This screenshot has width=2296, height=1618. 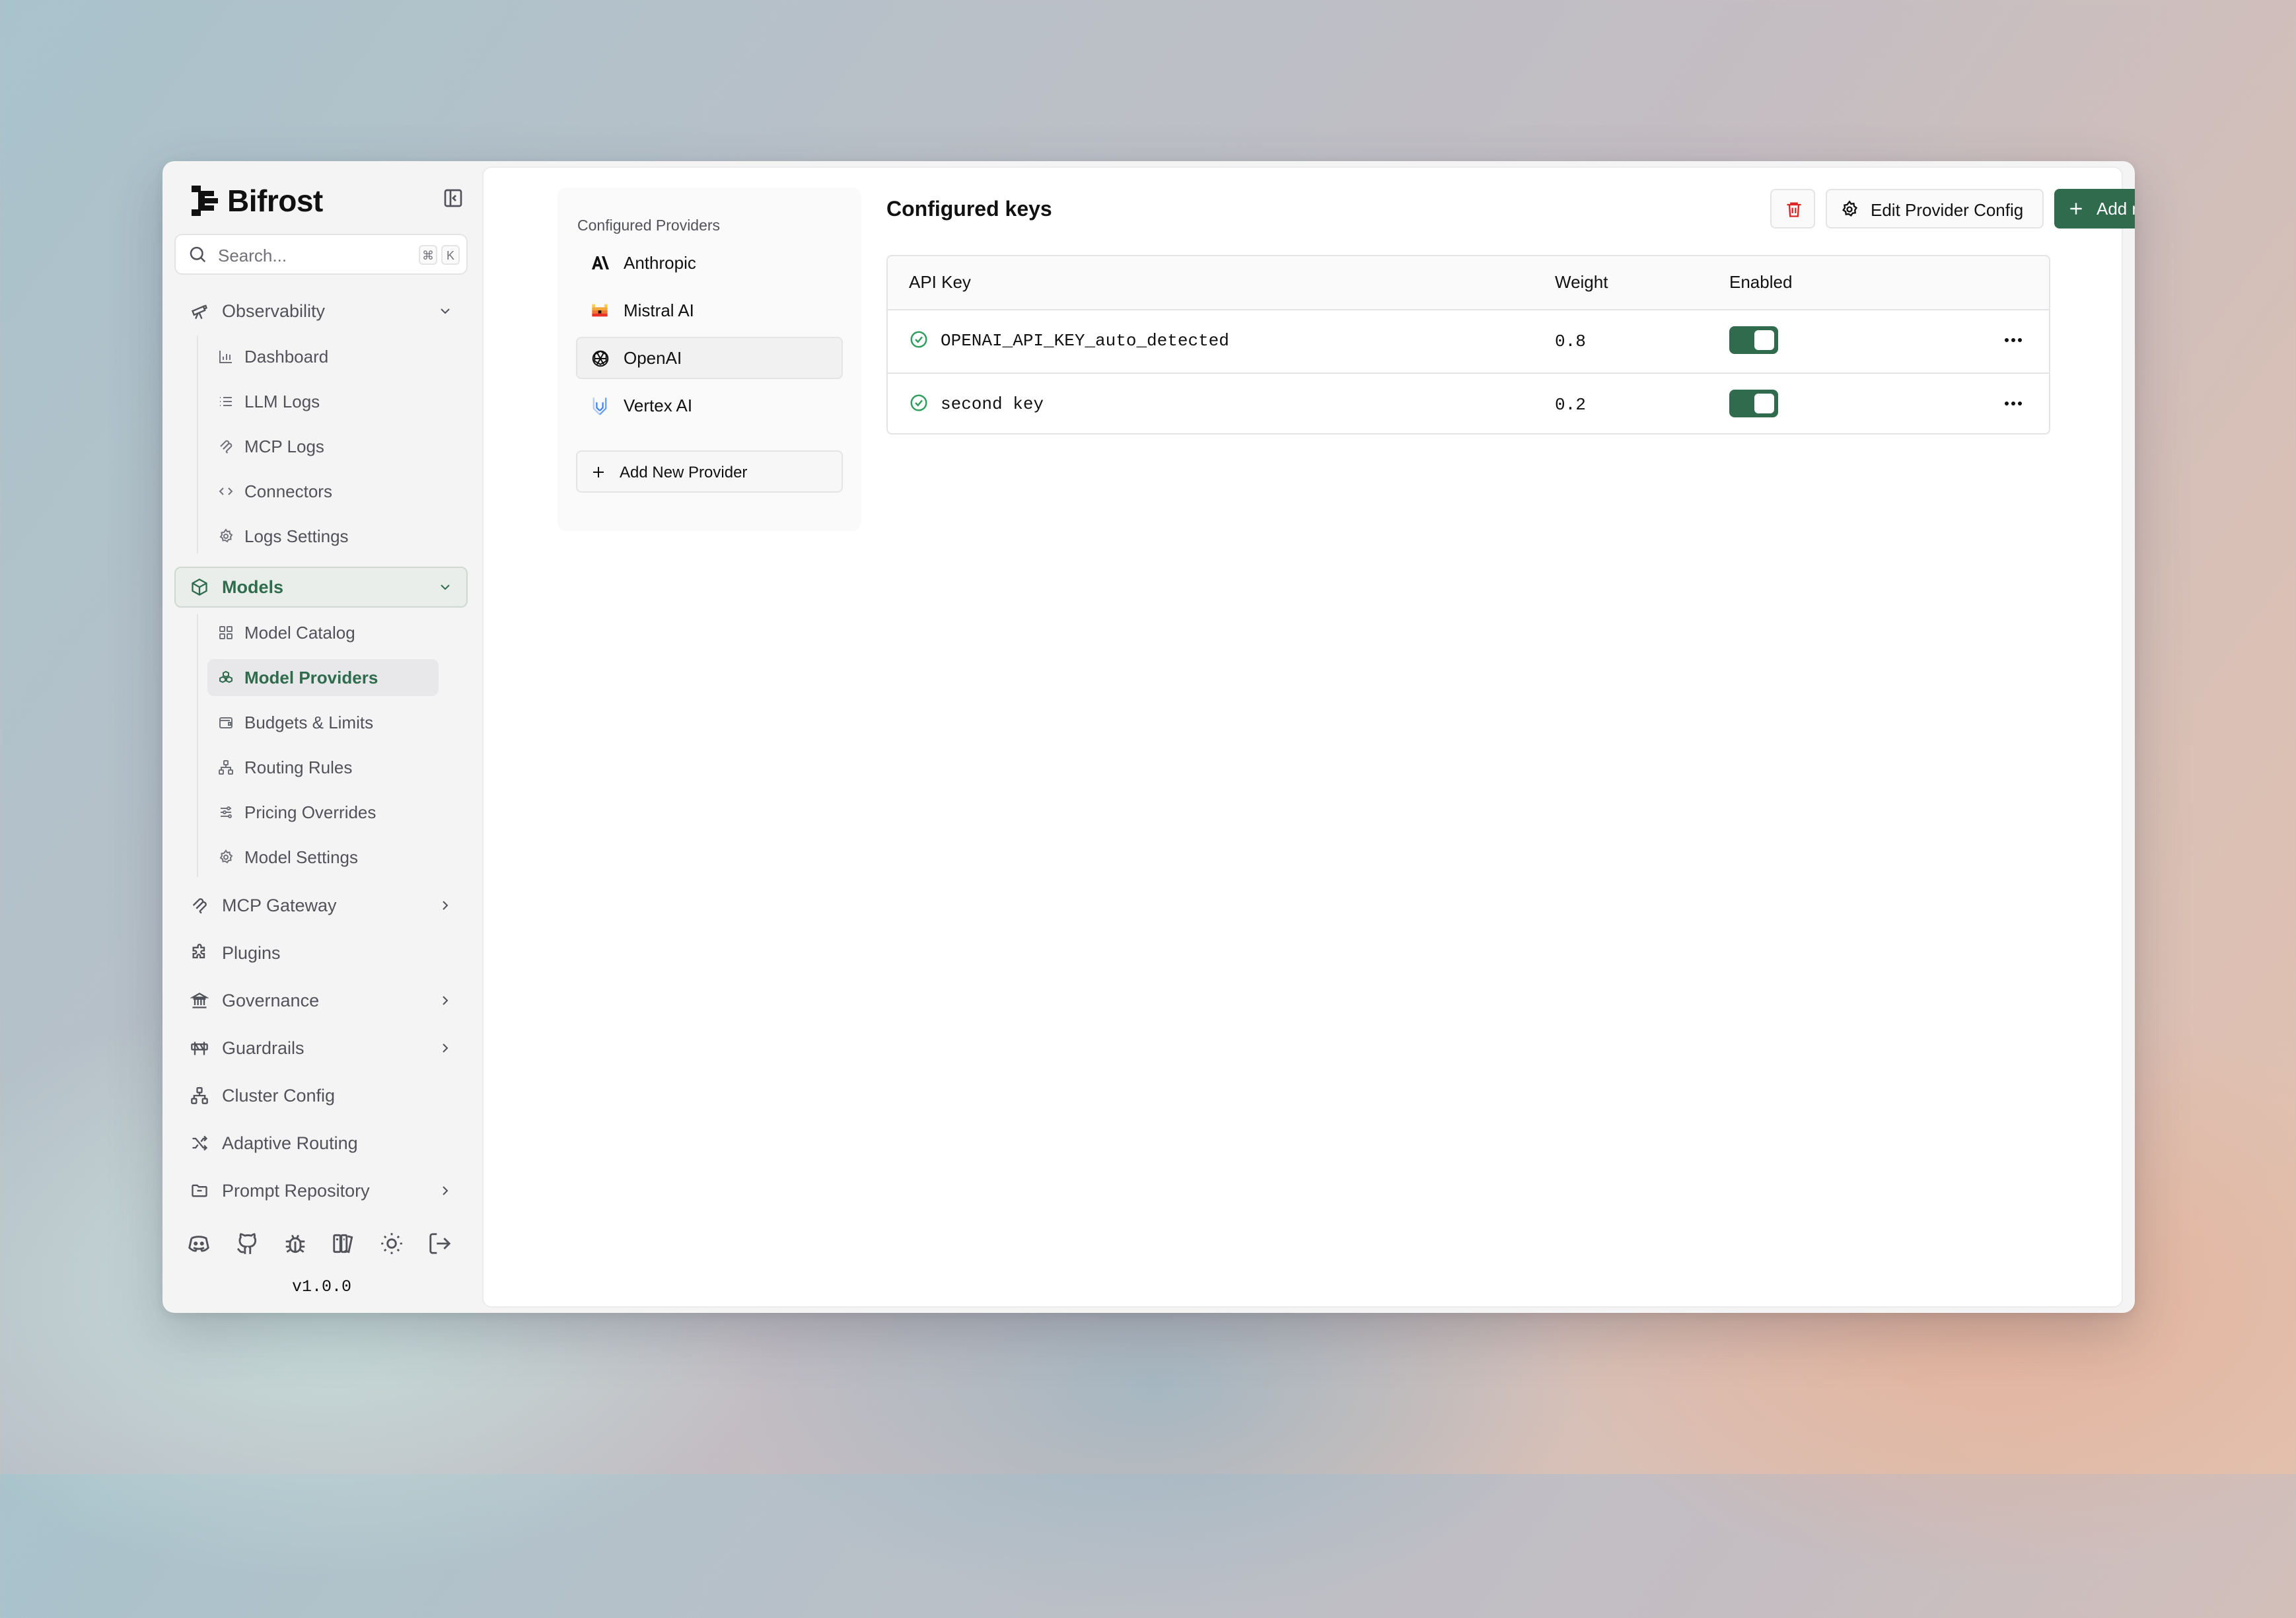 What do you see at coordinates (199, 1048) in the screenshot?
I see `barrier-icon` at bounding box center [199, 1048].